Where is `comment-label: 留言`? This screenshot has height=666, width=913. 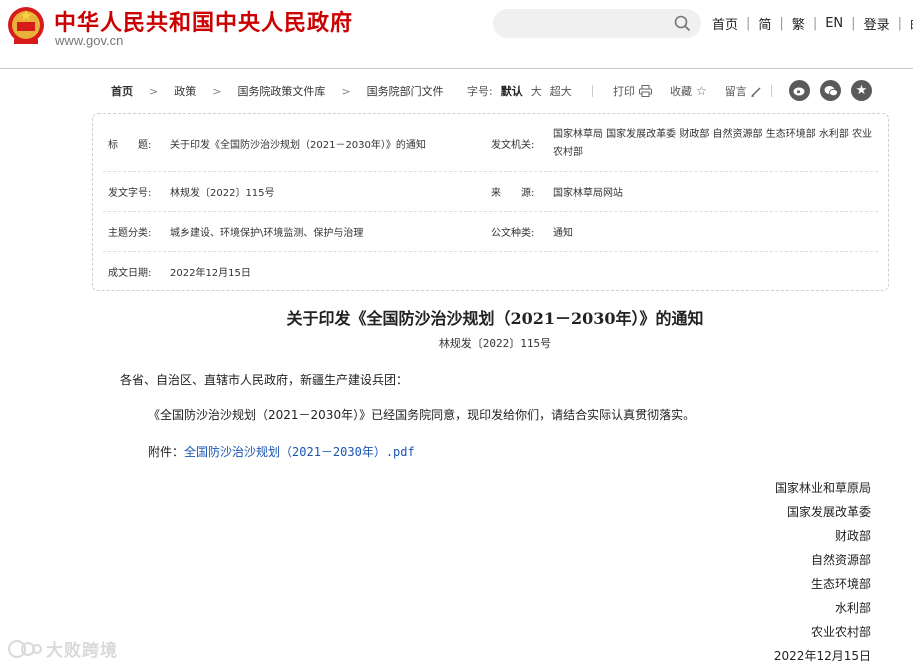 comment-label: 留言 is located at coordinates (735, 91).